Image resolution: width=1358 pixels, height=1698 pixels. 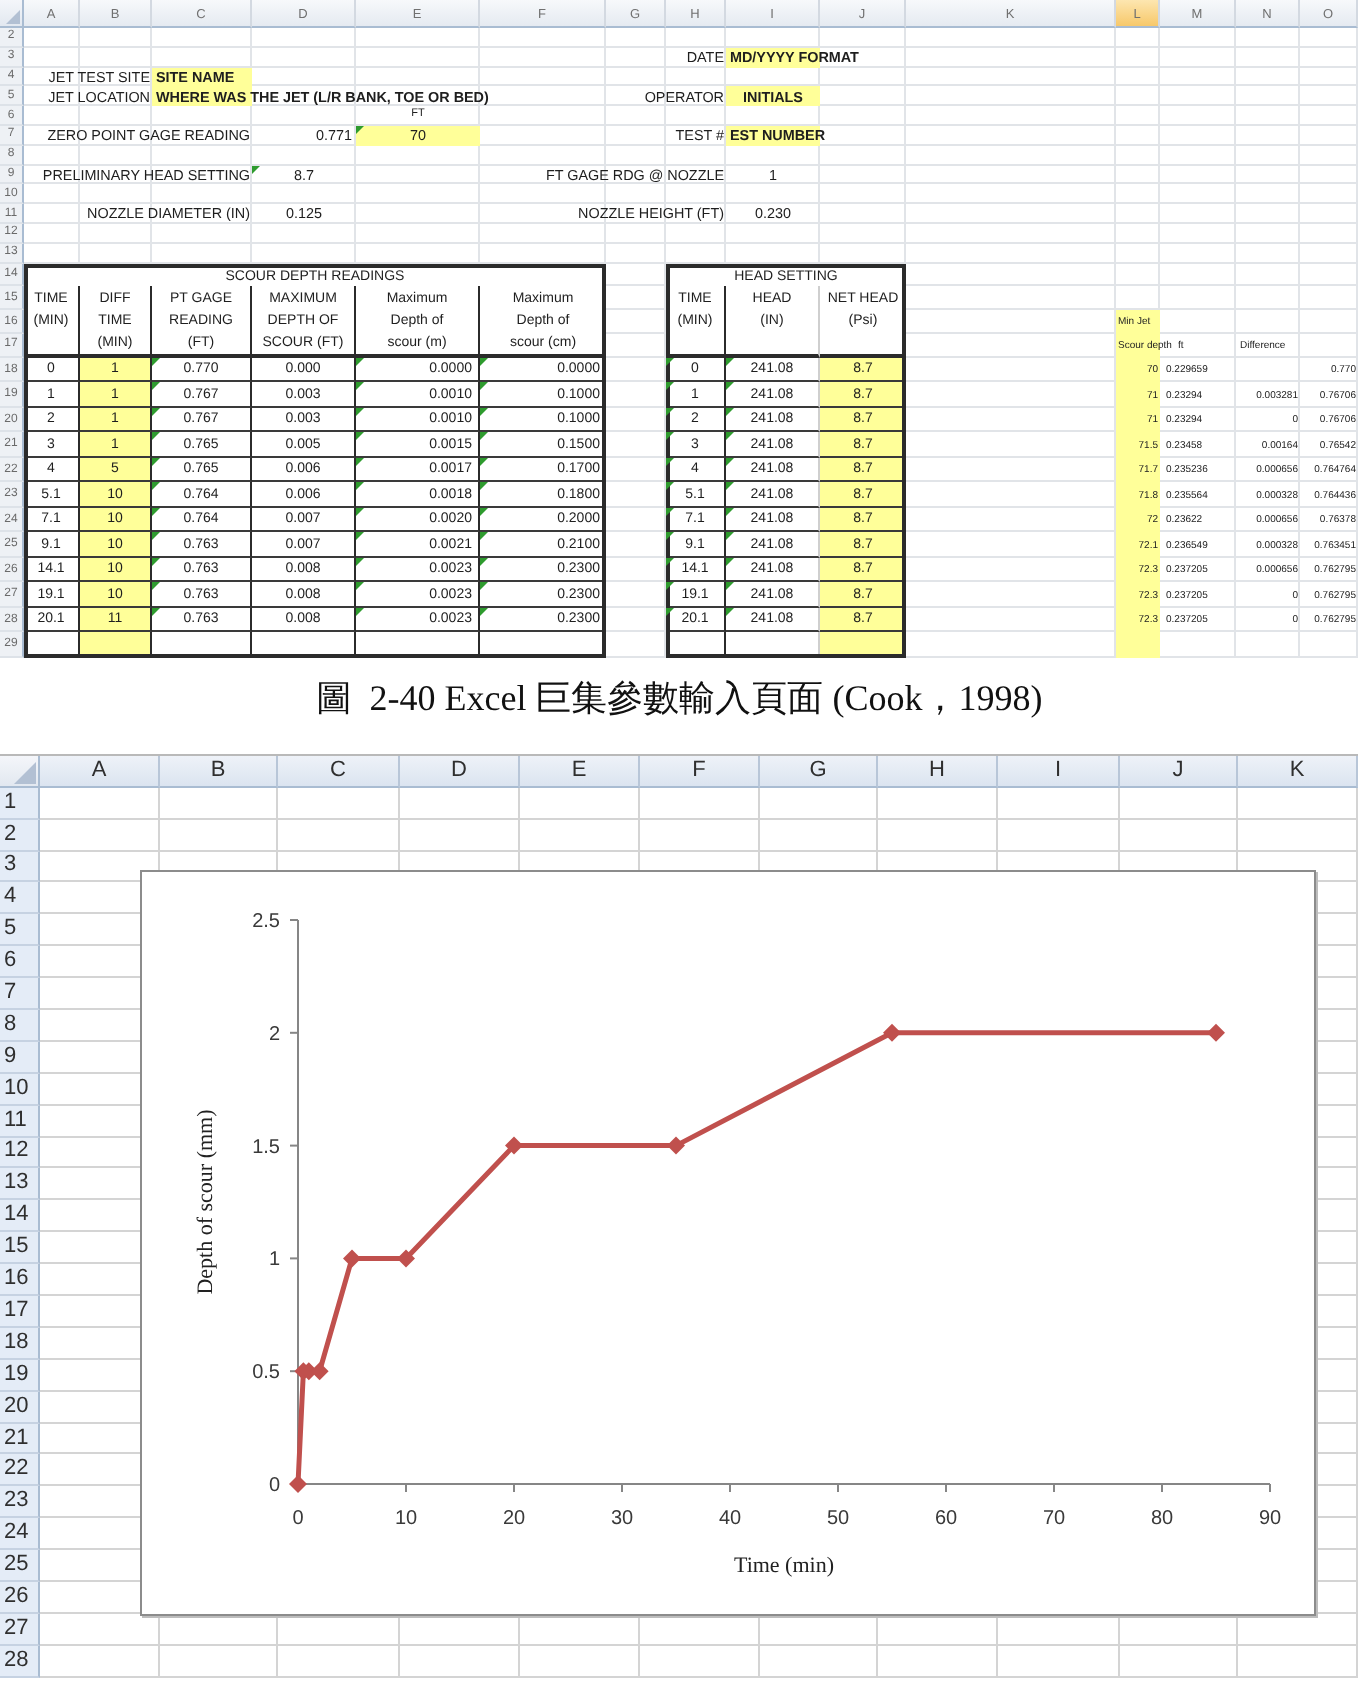 I want to click on x-tick-label: 50, so click(x=838, y=1518).